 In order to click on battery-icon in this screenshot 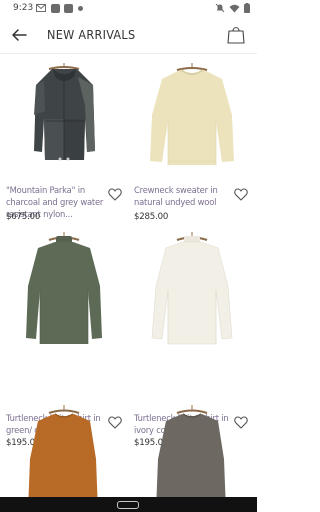, I will do `click(247, 8)`.